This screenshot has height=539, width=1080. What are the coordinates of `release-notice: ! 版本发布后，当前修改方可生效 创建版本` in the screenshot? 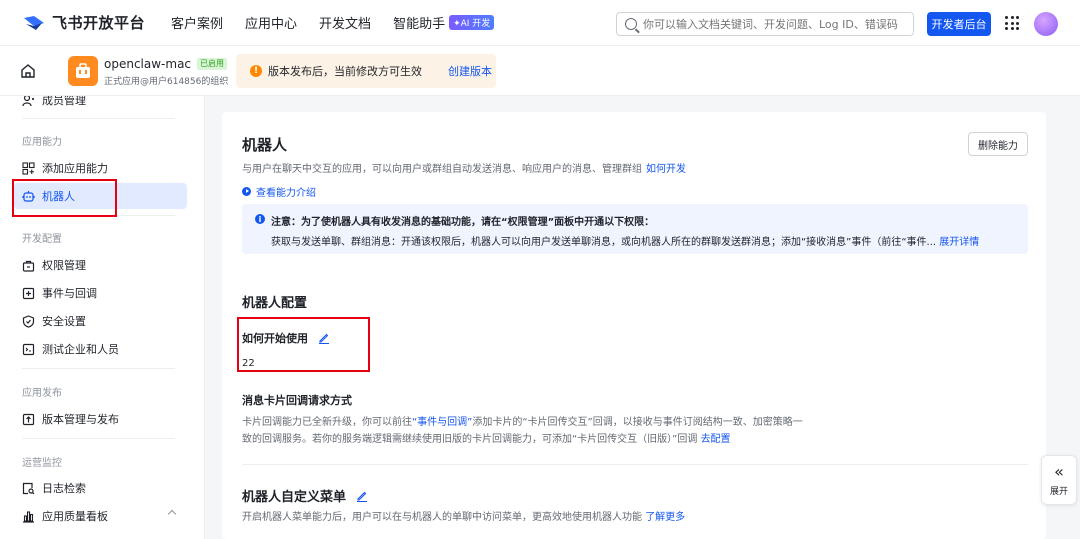 It's located at (366, 71).